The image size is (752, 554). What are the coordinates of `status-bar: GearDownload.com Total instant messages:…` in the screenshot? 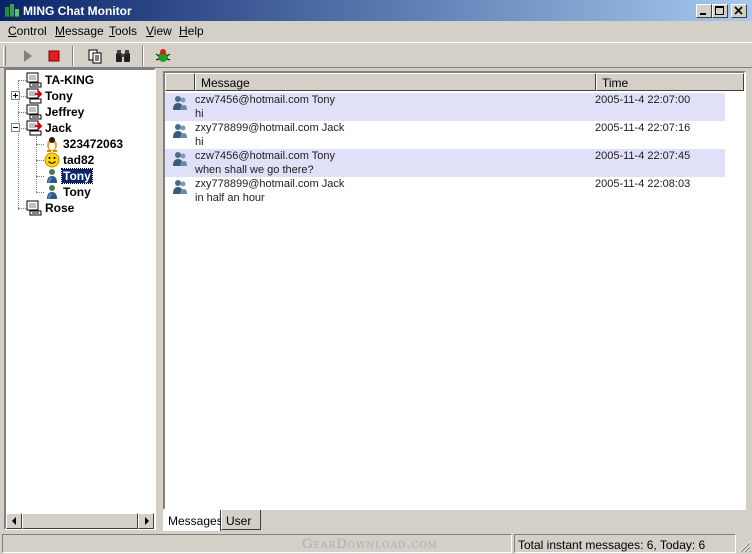 It's located at (376, 543).